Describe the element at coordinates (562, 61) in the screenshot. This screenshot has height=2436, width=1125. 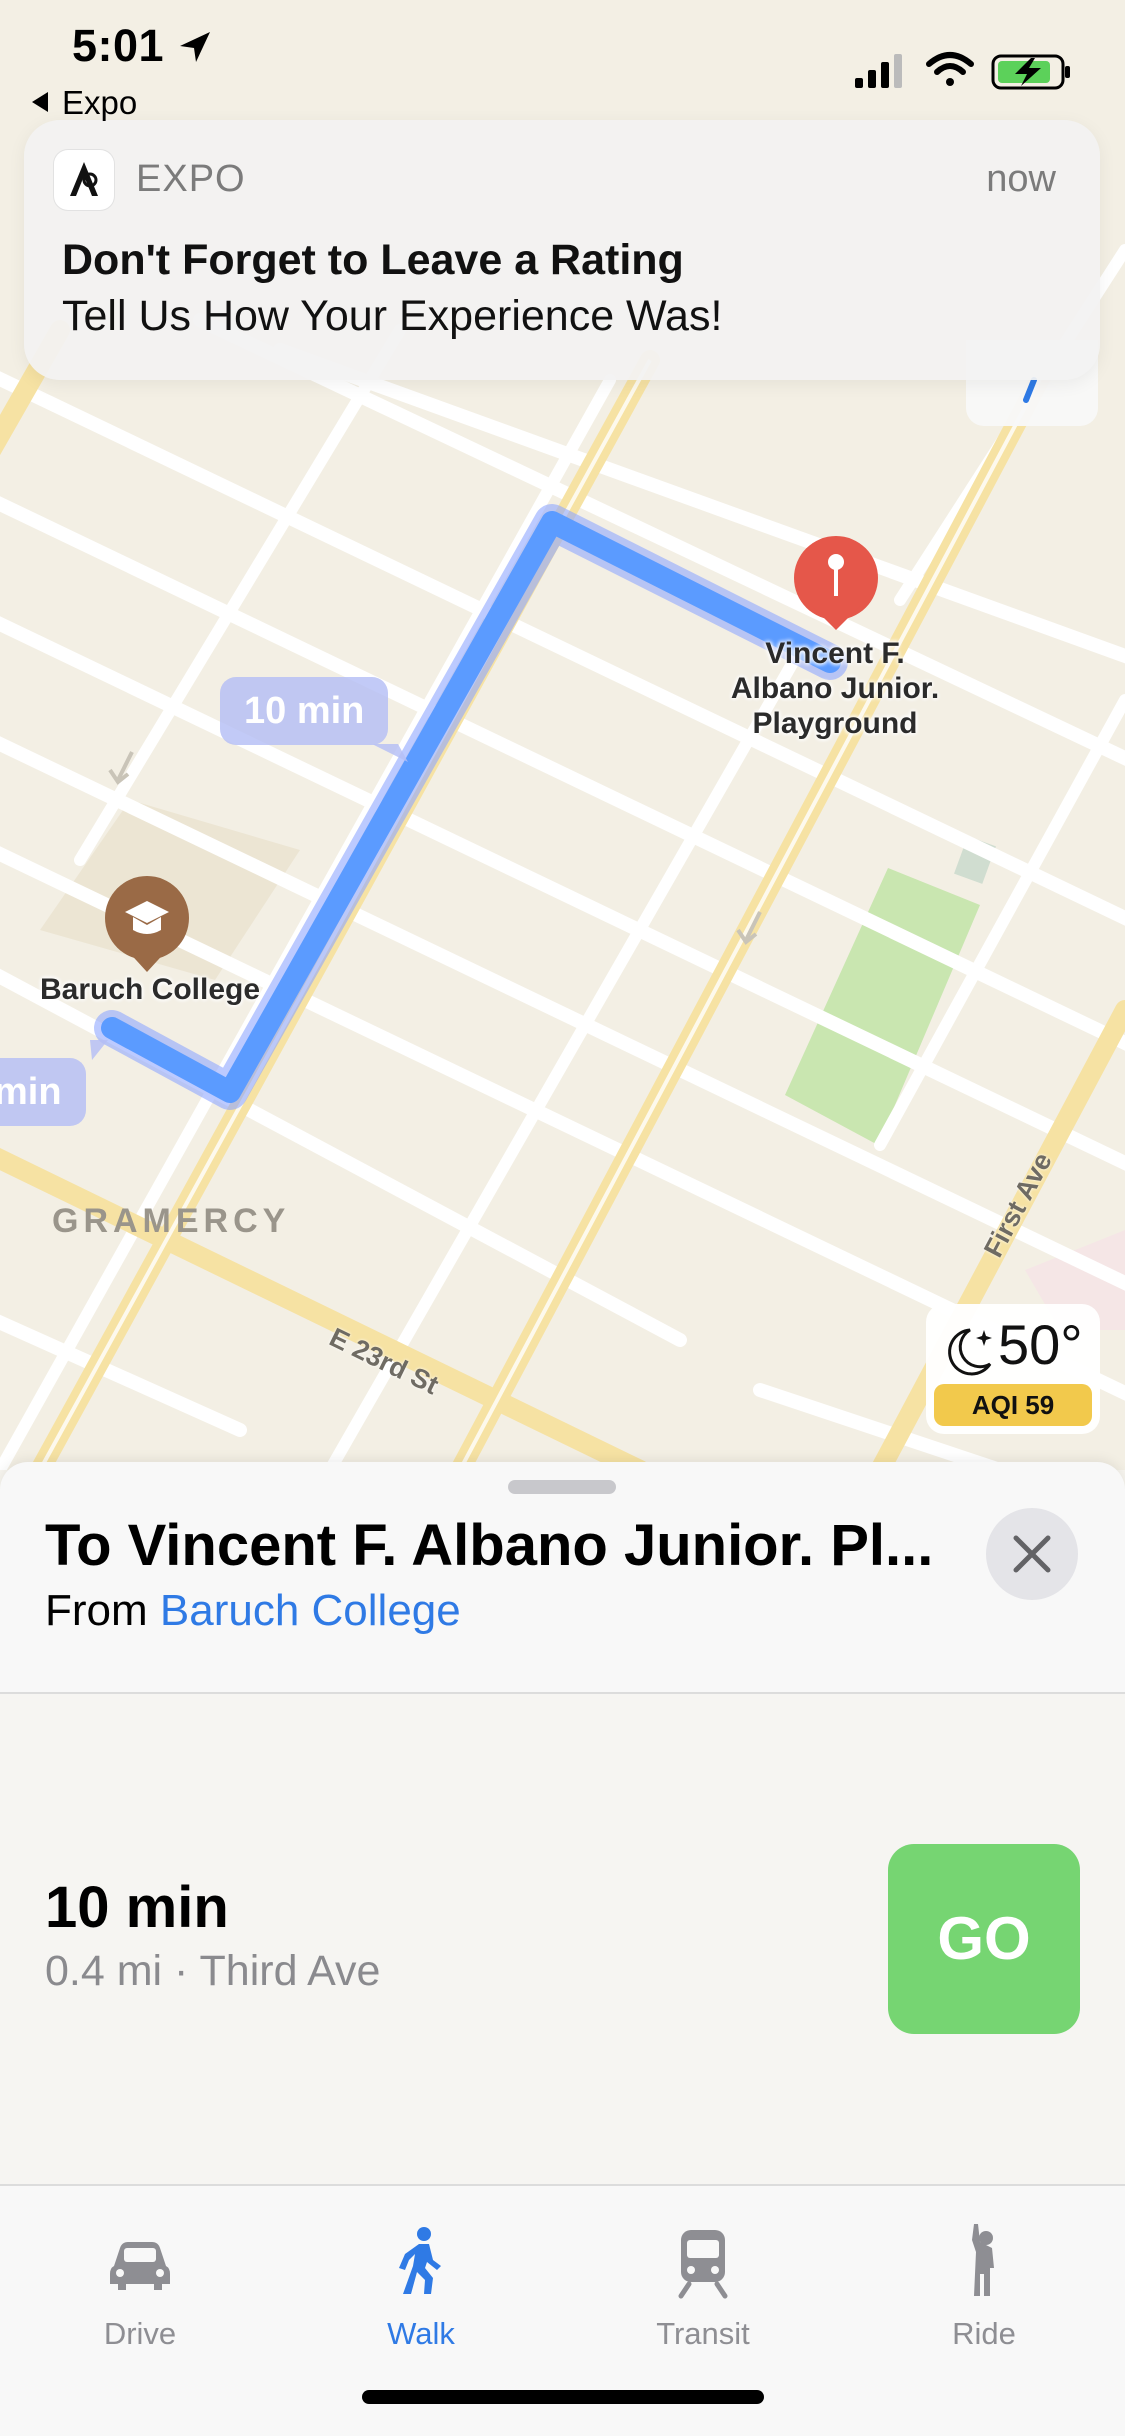
I see `status-bar: 5:01 Expo` at that location.